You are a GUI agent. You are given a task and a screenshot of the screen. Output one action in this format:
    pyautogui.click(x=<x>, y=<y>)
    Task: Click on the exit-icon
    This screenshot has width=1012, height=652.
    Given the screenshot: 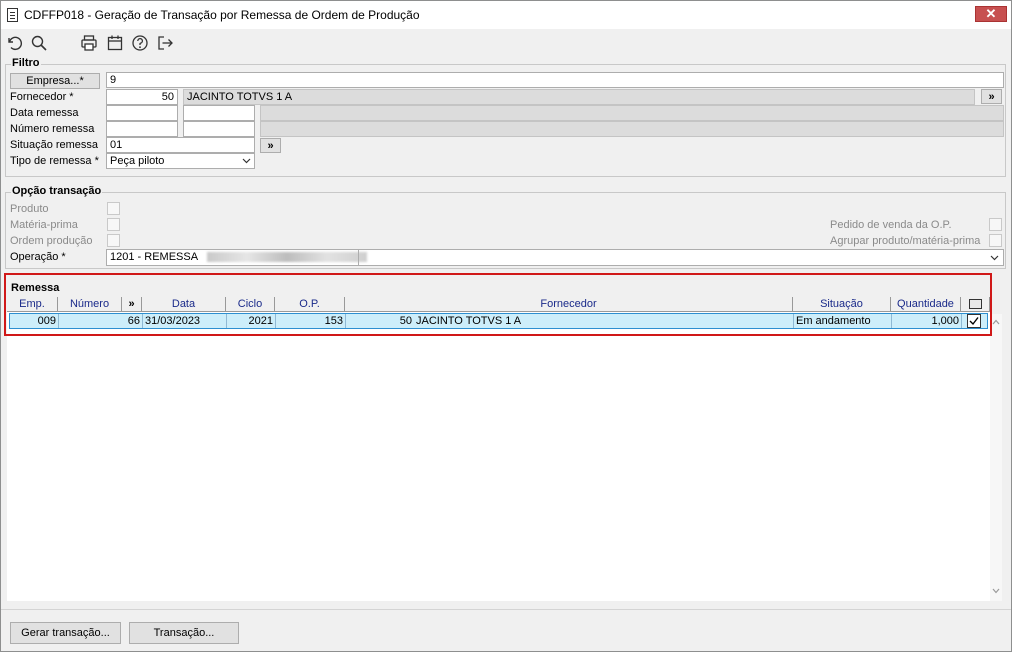 What is the action you would take?
    pyautogui.click(x=165, y=43)
    